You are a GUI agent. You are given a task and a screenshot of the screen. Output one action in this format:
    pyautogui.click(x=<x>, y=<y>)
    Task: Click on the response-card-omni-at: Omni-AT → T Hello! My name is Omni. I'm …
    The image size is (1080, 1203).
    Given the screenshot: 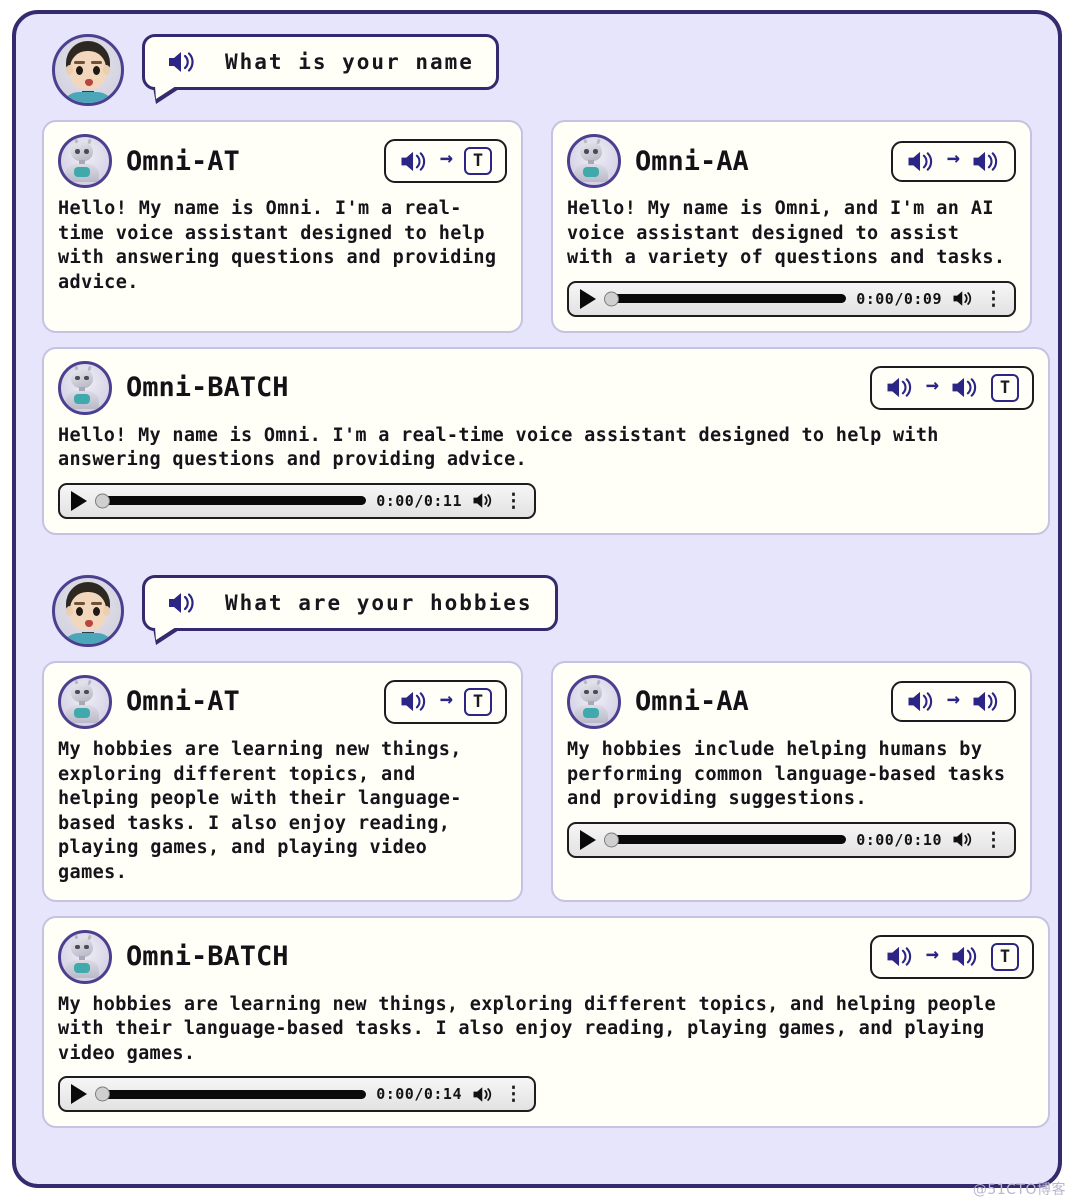 What is the action you would take?
    pyautogui.click(x=282, y=226)
    